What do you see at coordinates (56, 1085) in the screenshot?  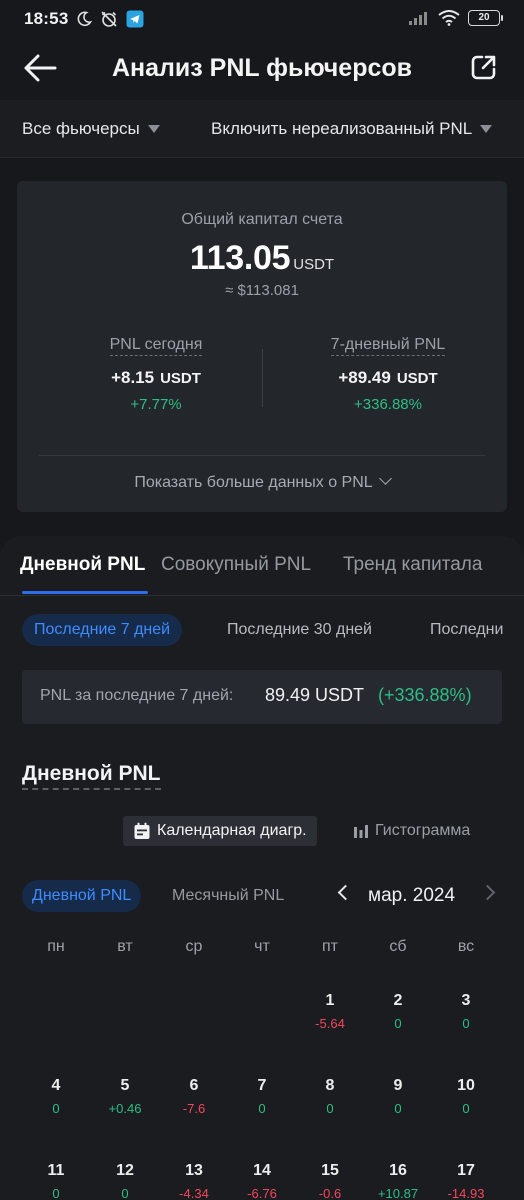 I see `calendar-day-number: 4` at bounding box center [56, 1085].